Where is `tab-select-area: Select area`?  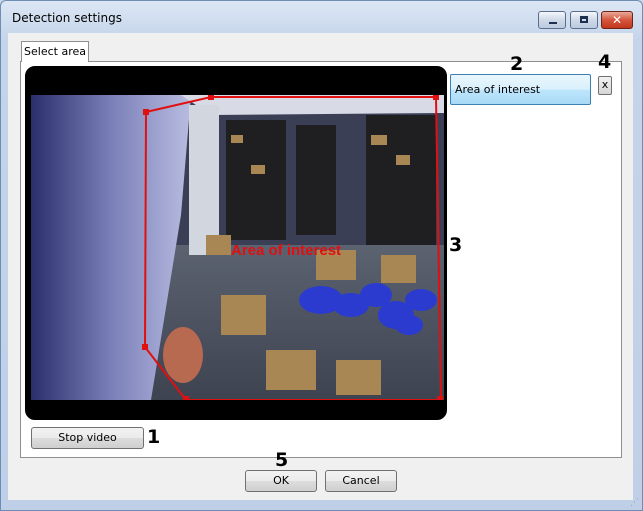
tab-select-area: Select area is located at coordinates (55, 51).